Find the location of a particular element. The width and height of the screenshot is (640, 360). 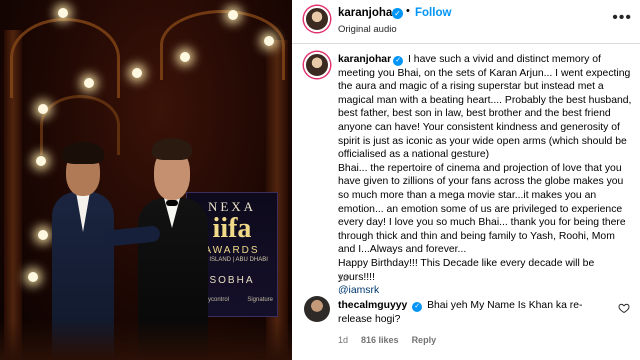

stage-arch is located at coordinates (65, 58).